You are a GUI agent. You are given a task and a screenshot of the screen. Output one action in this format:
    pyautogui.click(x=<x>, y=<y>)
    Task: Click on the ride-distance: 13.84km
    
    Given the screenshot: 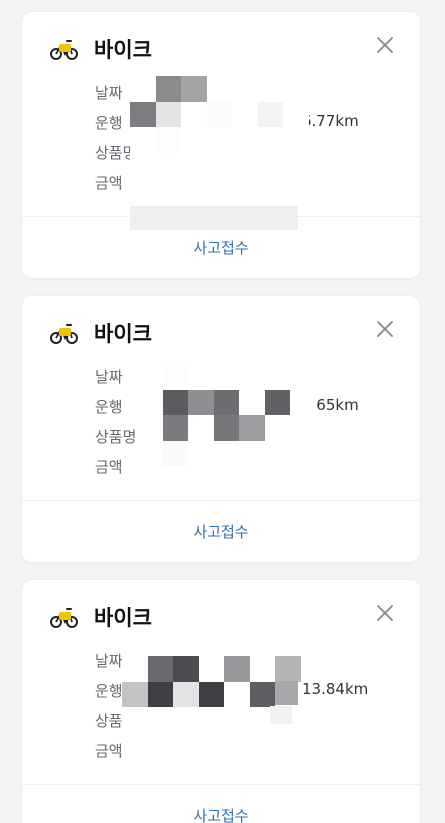 What is the action you would take?
    pyautogui.click(x=335, y=689)
    